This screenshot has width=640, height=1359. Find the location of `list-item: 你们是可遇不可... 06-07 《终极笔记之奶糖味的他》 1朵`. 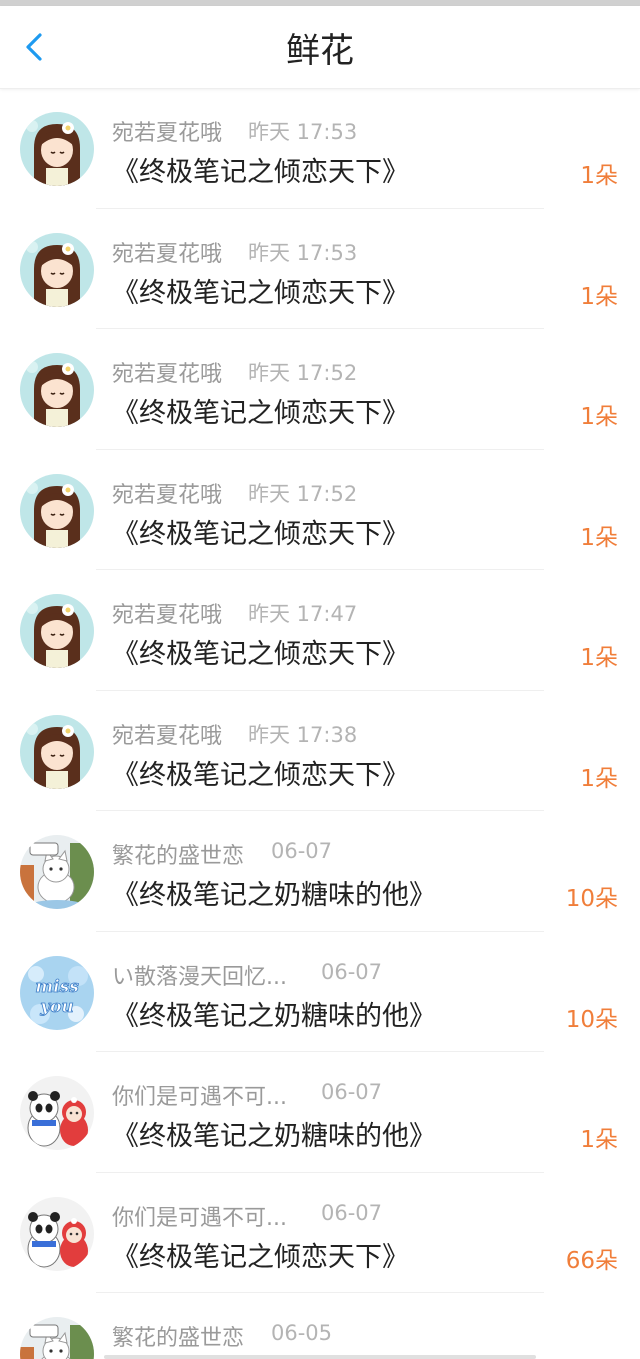

list-item: 你们是可遇不可... 06-07 《终极笔记之奶糖味的他》 1朵 is located at coordinates (320, 1112).